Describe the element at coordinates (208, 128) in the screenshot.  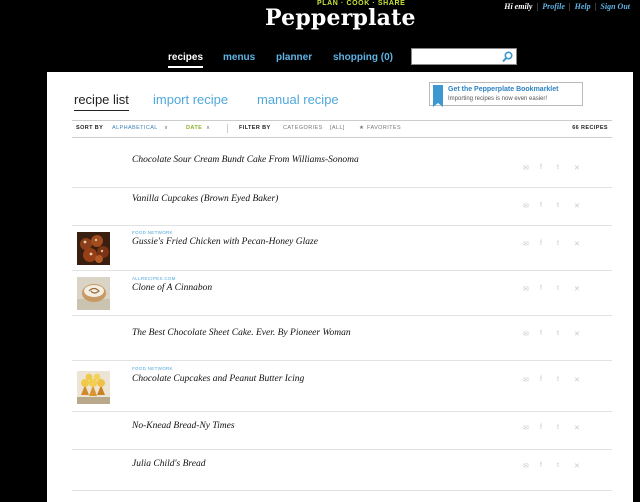
I see `sort-date-arrow-icon: ∧` at that location.